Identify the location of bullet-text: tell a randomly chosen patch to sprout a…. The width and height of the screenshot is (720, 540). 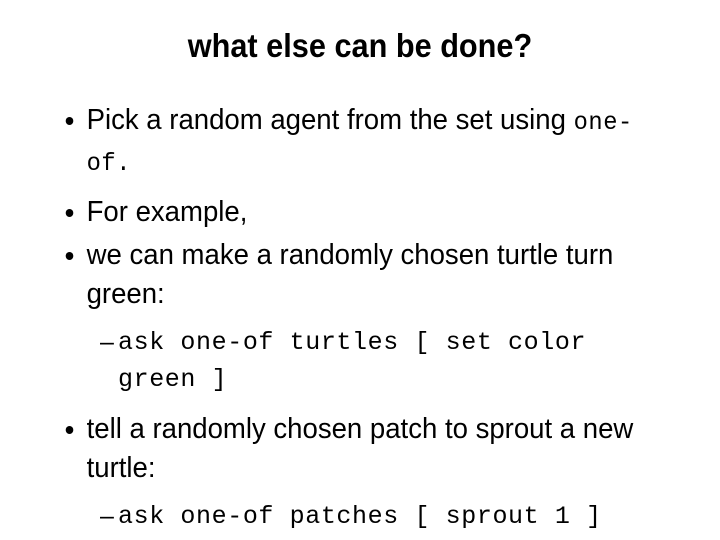
(360, 448).